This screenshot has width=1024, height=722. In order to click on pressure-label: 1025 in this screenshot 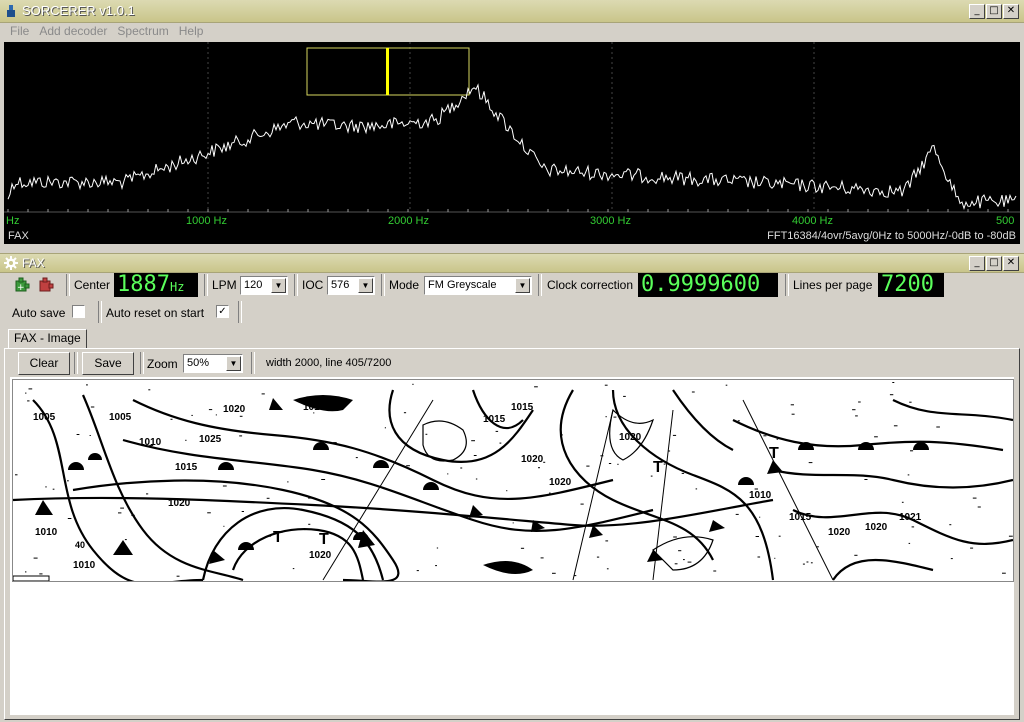, I will do `click(210, 439)`.